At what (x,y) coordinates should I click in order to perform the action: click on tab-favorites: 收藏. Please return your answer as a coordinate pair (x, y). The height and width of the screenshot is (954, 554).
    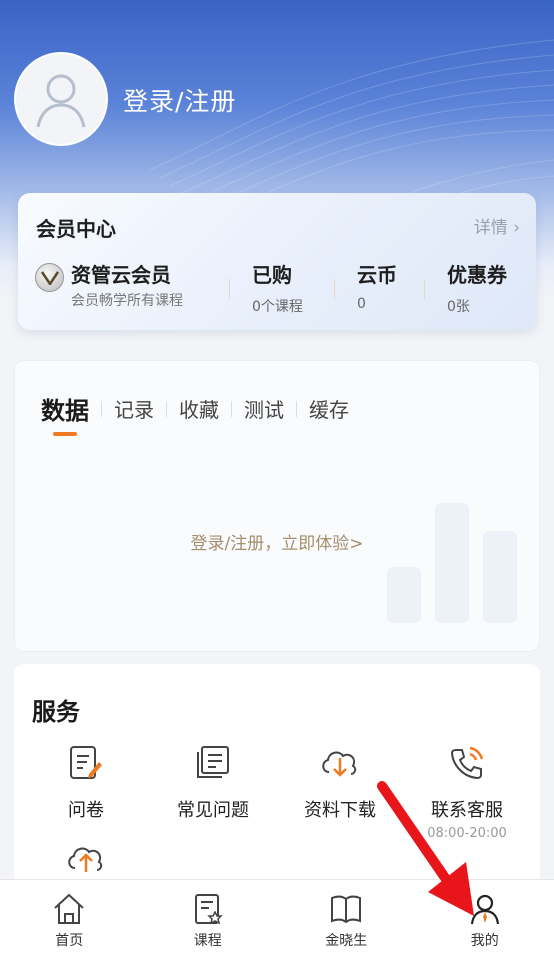
    Looking at the image, I should click on (199, 408).